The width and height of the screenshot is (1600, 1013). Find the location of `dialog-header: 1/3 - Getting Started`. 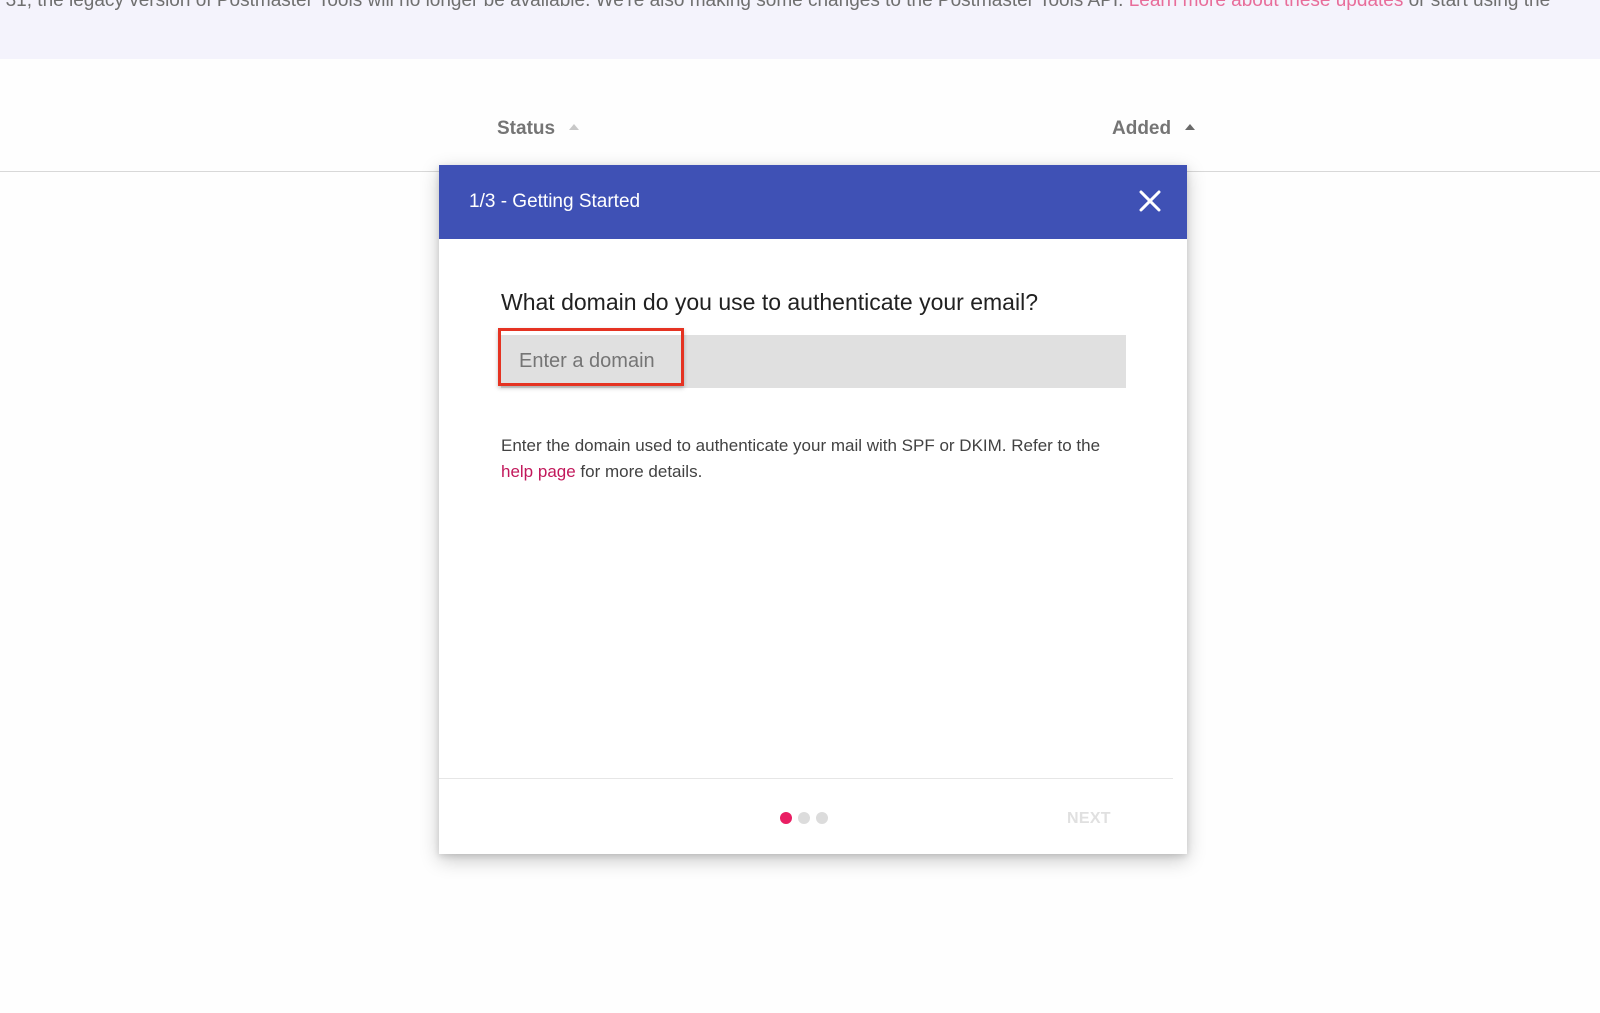

dialog-header: 1/3 - Getting Started is located at coordinates (813, 202).